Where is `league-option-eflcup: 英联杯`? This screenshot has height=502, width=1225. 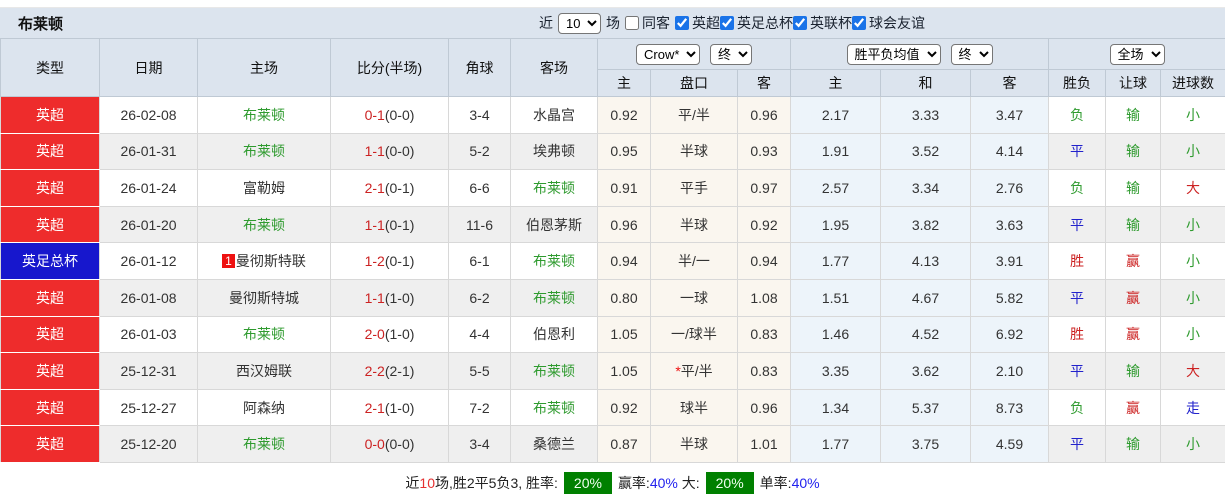
league-option-eflcup: 英联杯 is located at coordinates (822, 23).